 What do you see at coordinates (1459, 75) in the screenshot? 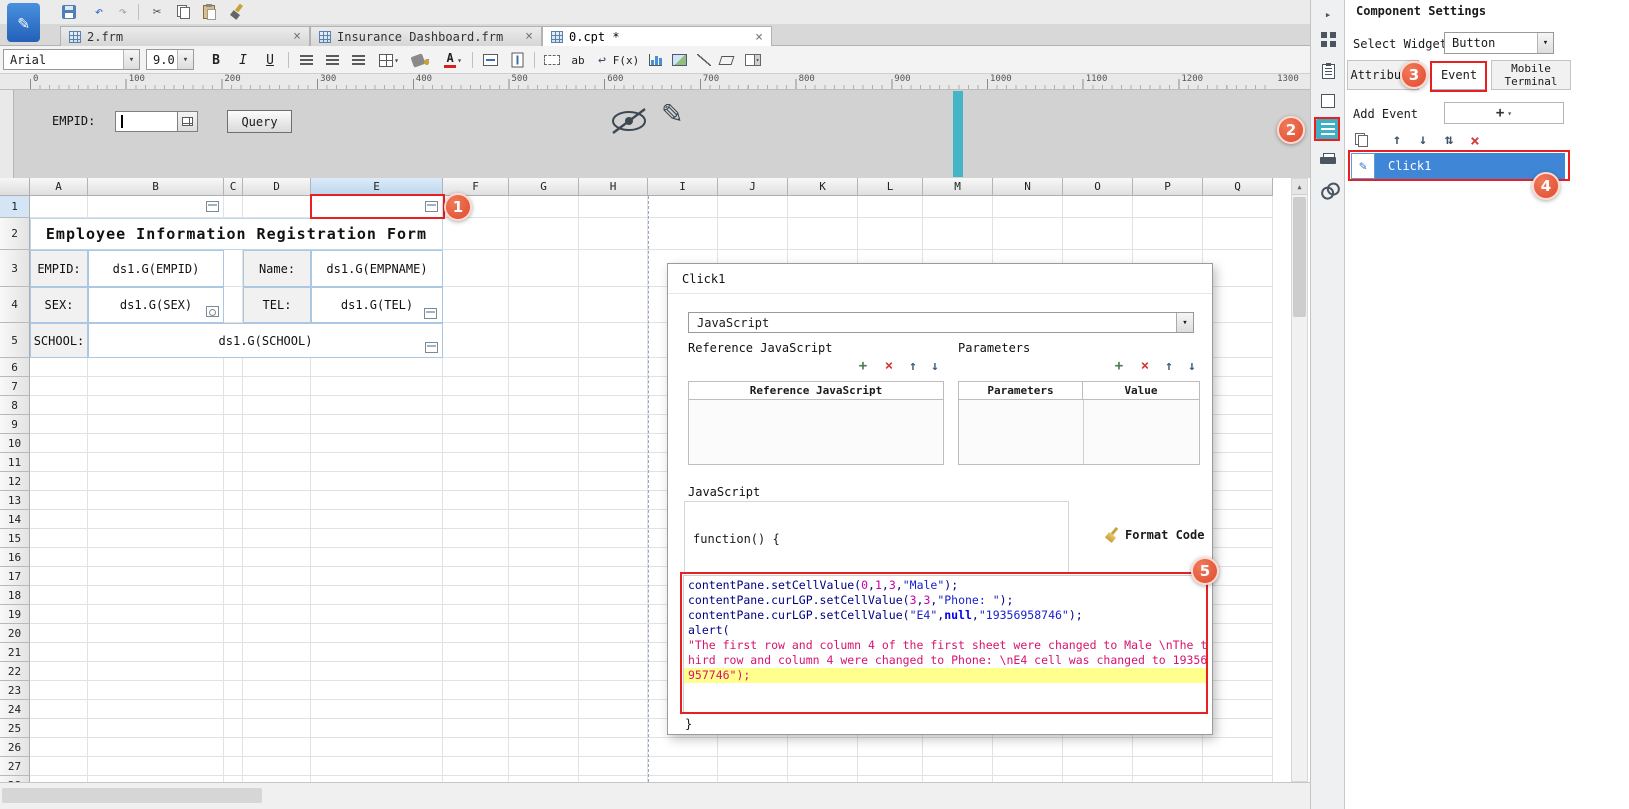
I see `tab-event: Event` at bounding box center [1459, 75].